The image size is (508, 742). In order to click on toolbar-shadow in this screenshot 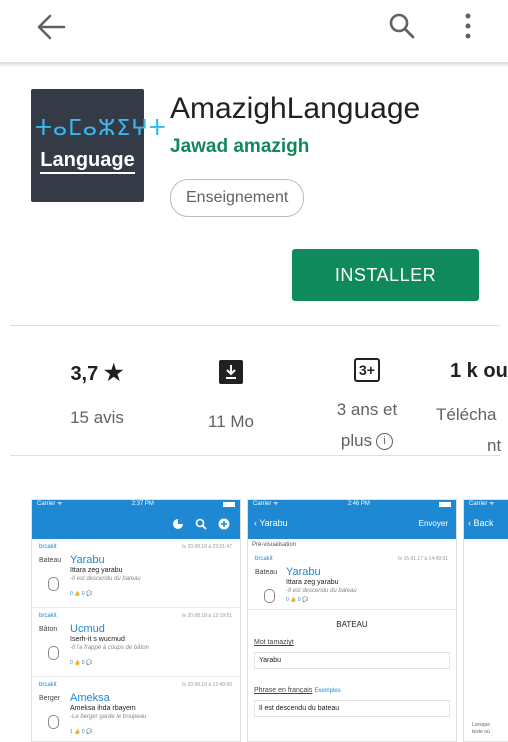, I will do `click(254, 64)`.